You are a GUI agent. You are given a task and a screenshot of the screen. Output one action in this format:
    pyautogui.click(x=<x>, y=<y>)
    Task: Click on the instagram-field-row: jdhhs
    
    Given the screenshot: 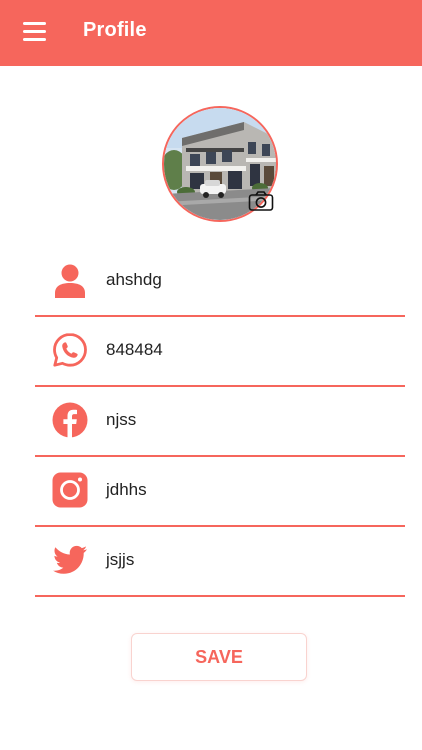 What is the action you would take?
    pyautogui.click(x=220, y=492)
    